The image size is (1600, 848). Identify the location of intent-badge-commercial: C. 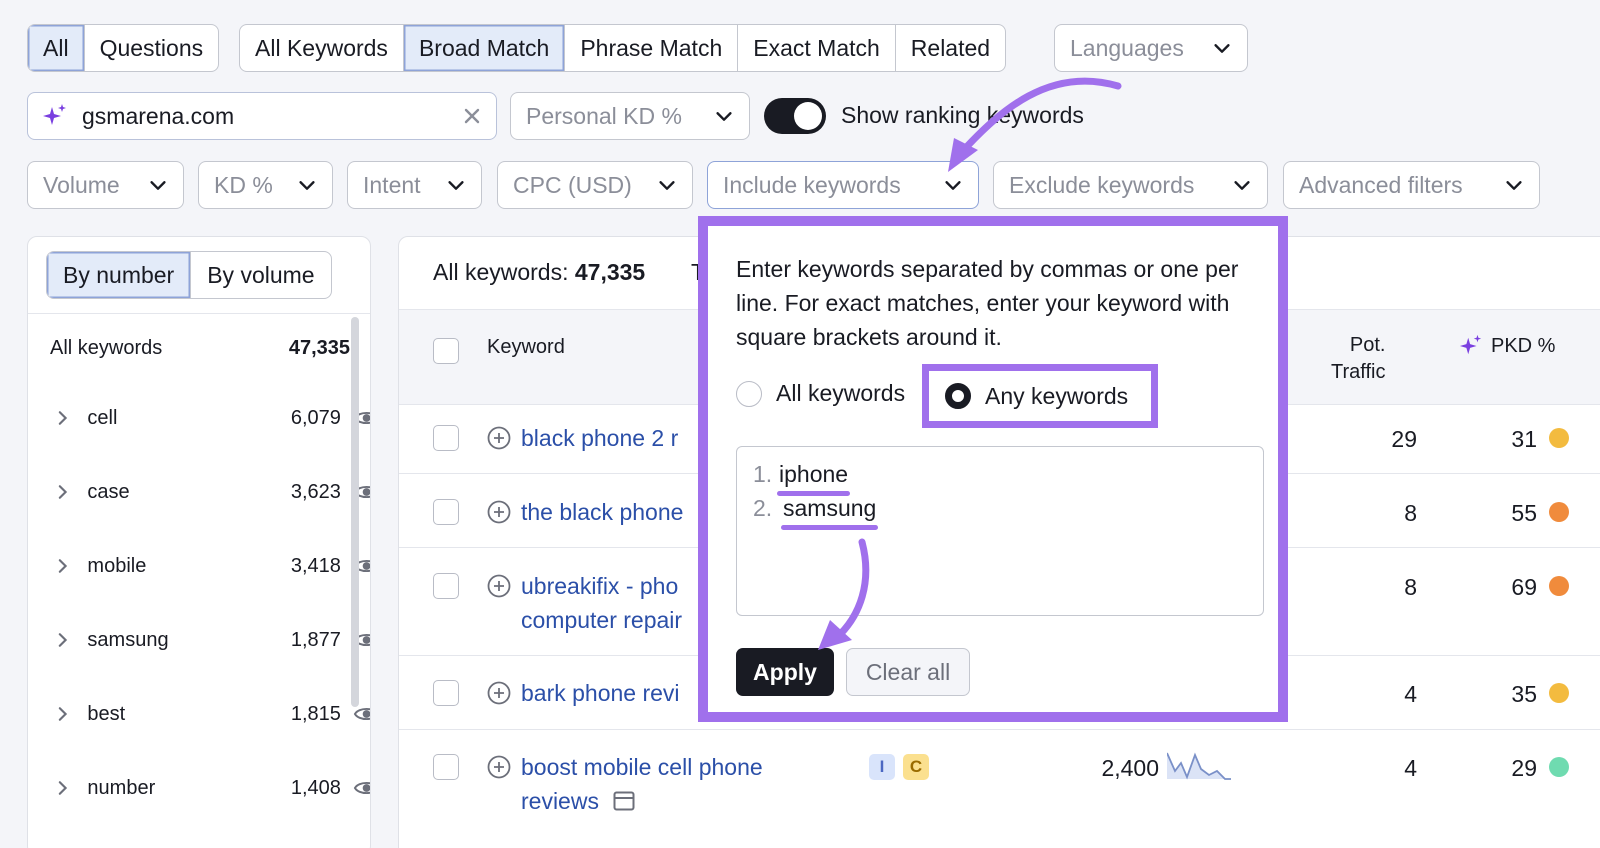
(916, 767).